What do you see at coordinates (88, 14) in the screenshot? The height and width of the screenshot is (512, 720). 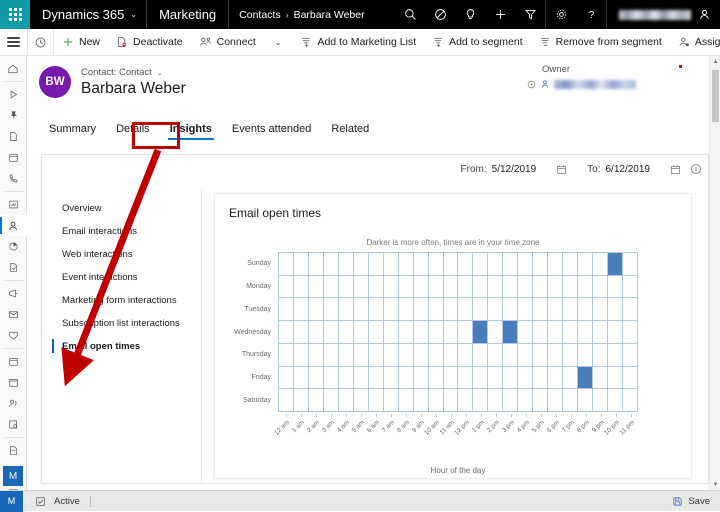 I see `brand-menu: Dynamics 365 ⌄` at bounding box center [88, 14].